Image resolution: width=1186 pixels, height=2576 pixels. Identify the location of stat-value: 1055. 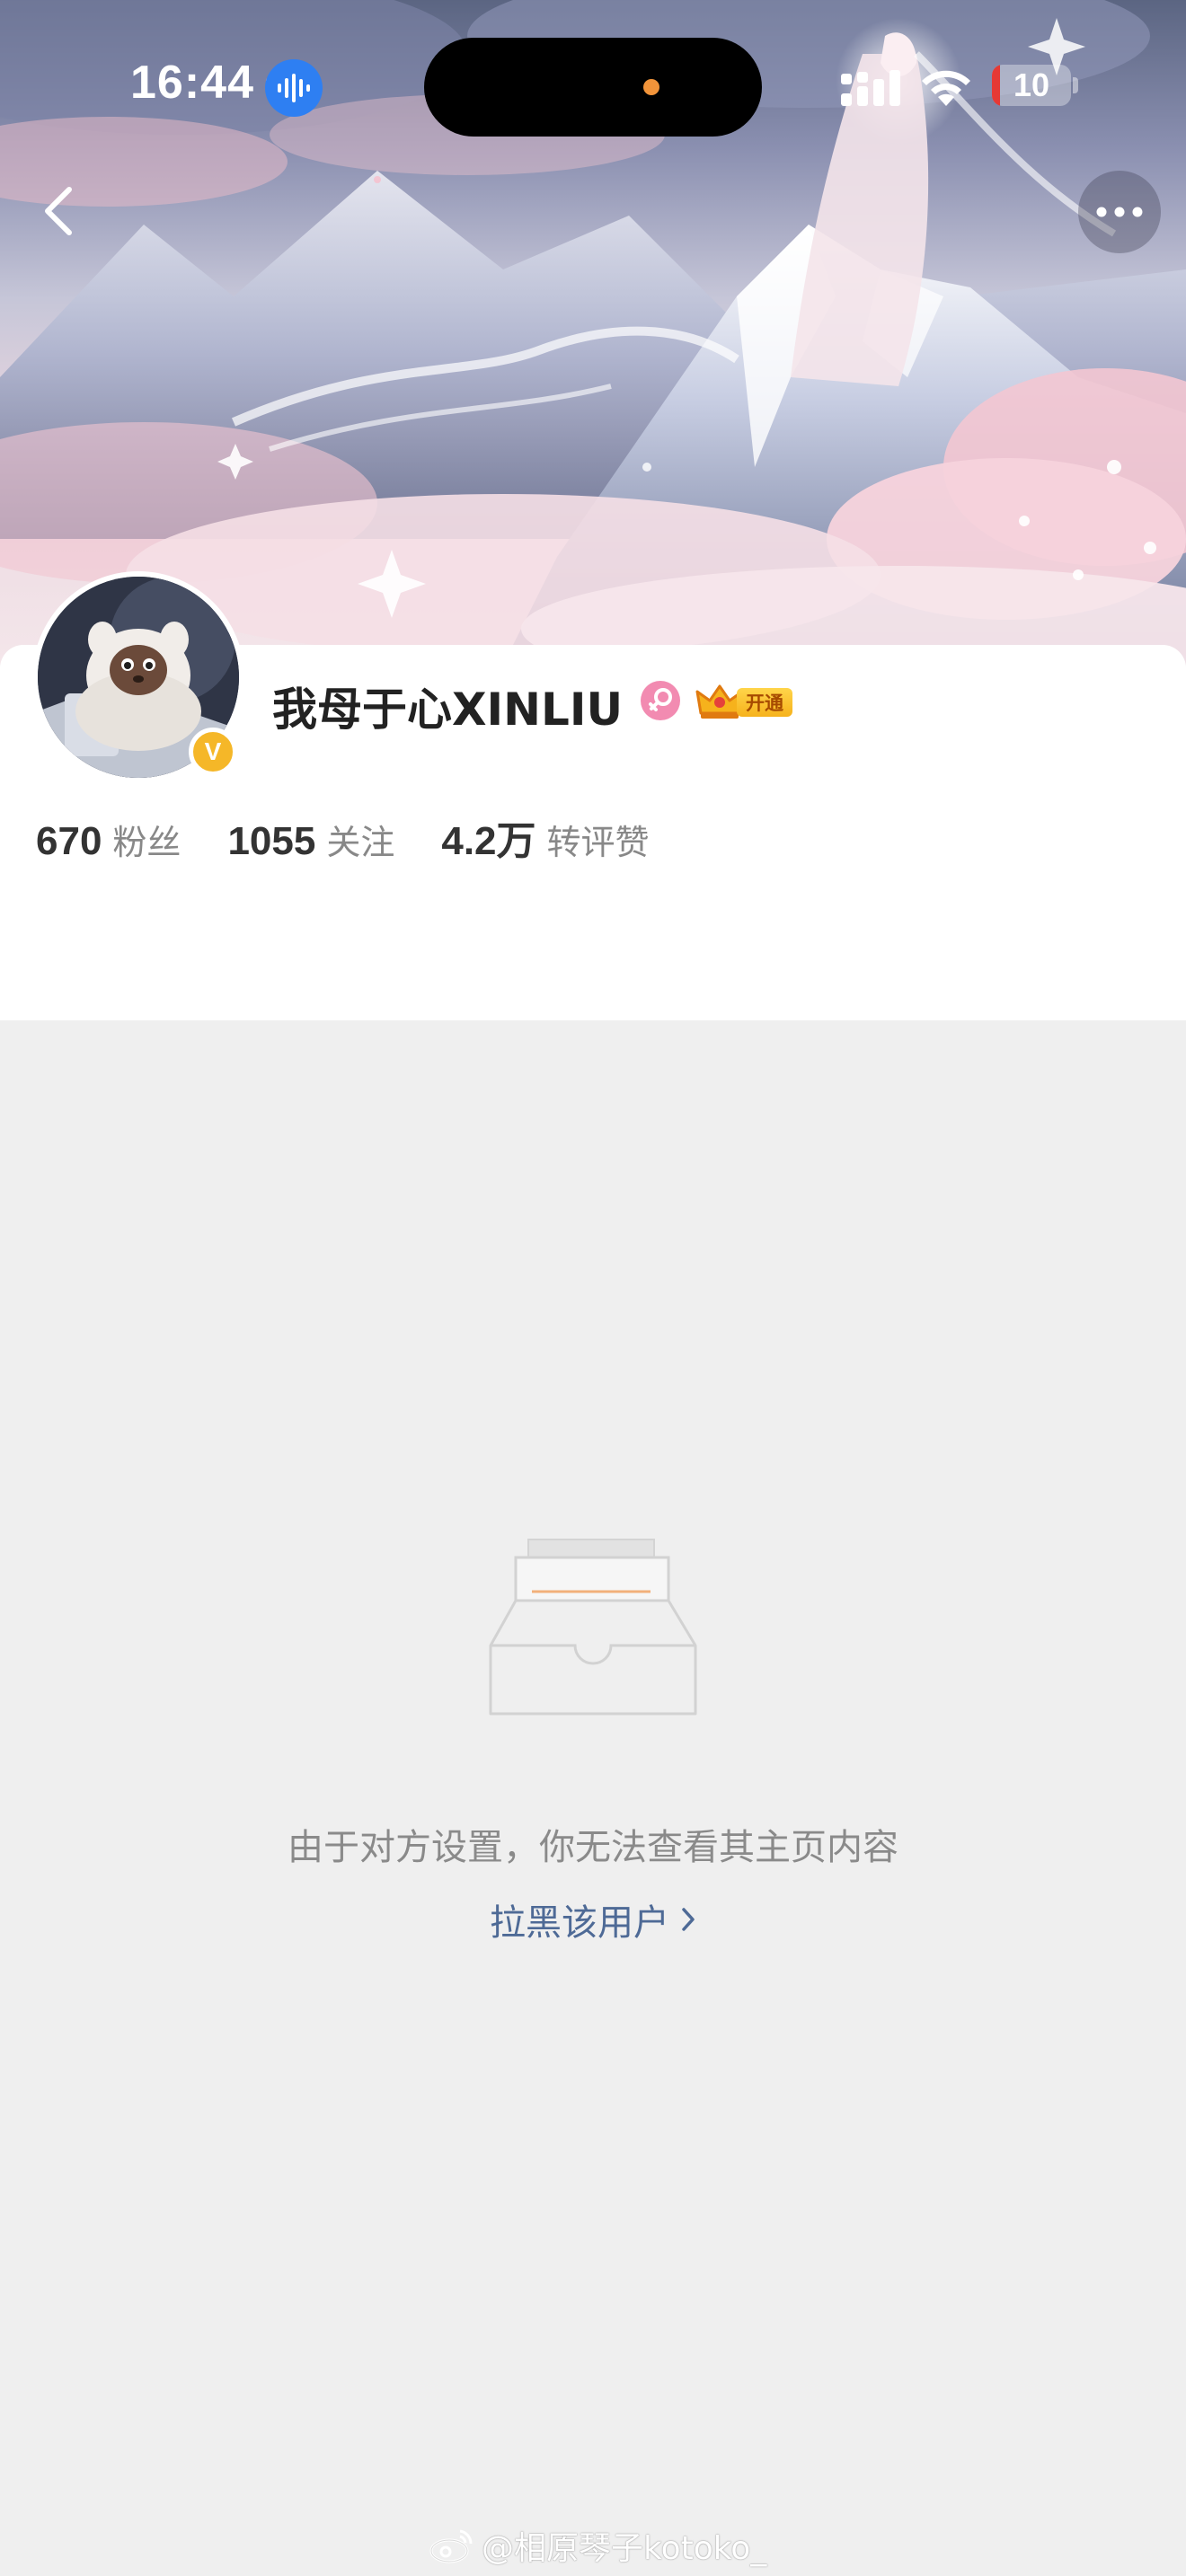
(271, 841).